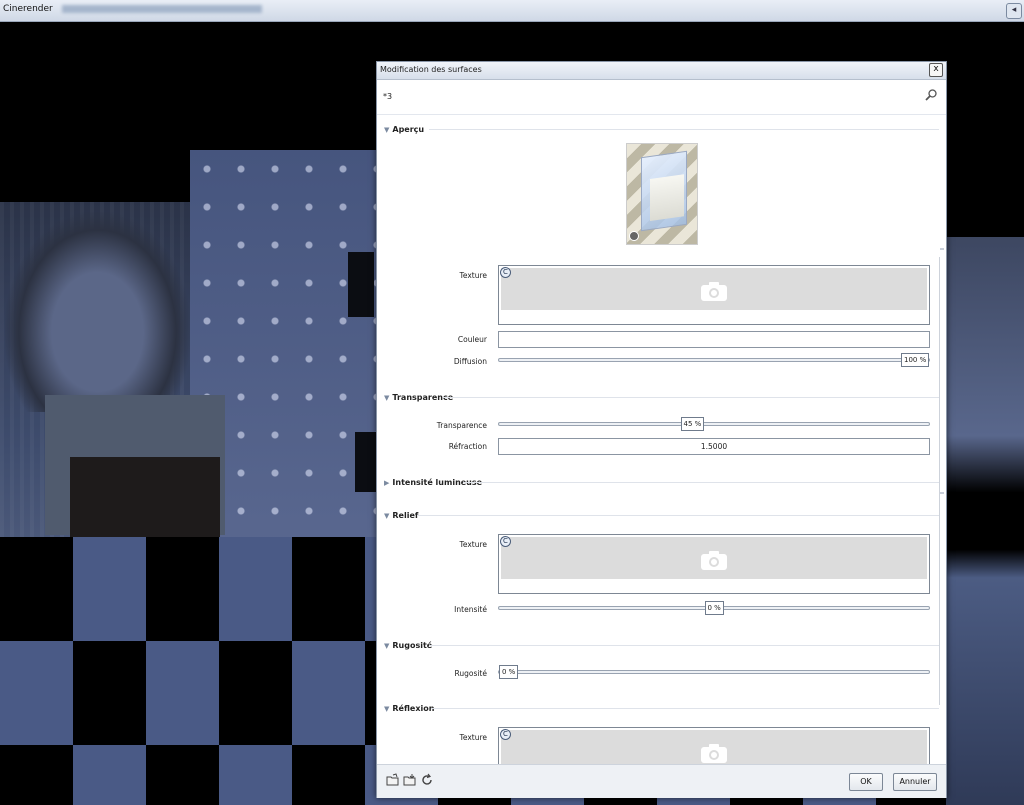 This screenshot has width=1024, height=805. Describe the element at coordinates (473, 544) in the screenshot. I see `relief-texture-label: Texture` at that location.